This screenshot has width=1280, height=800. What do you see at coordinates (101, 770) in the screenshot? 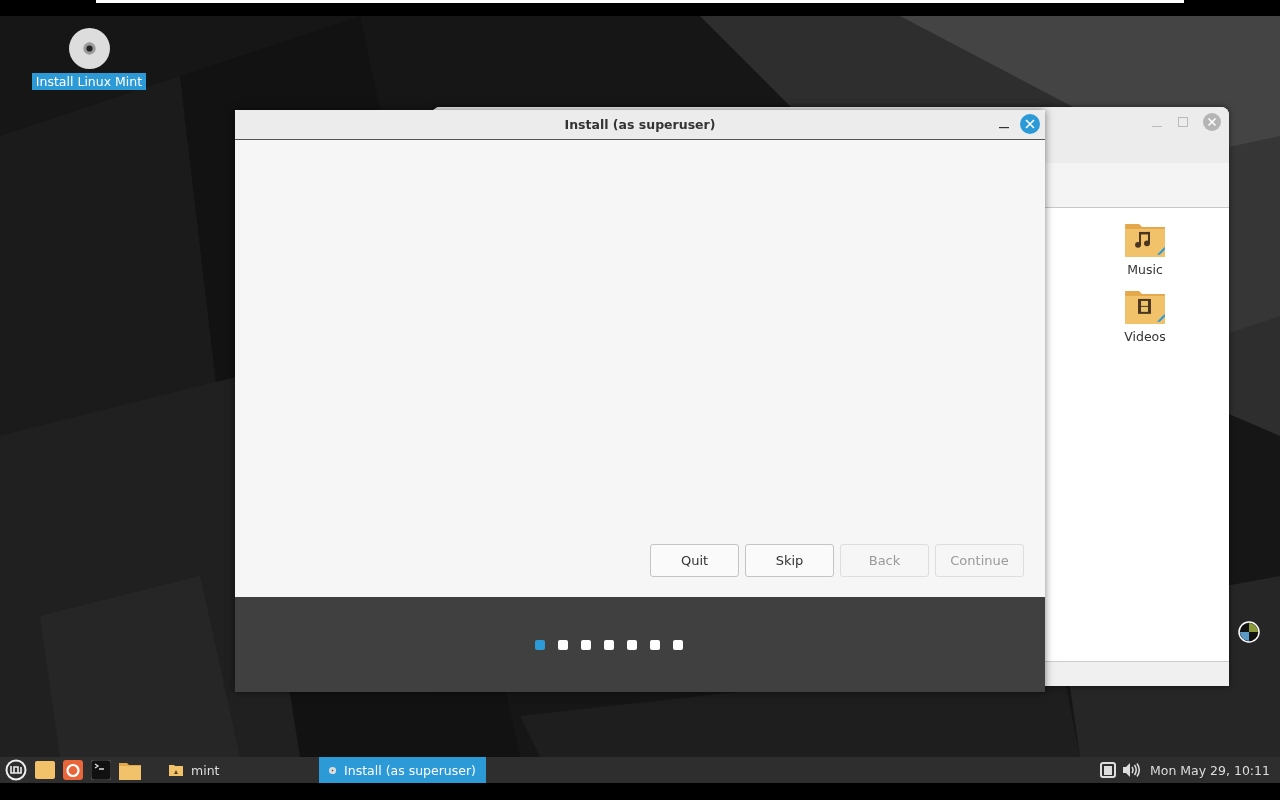
I see `terminal-icon` at bounding box center [101, 770].